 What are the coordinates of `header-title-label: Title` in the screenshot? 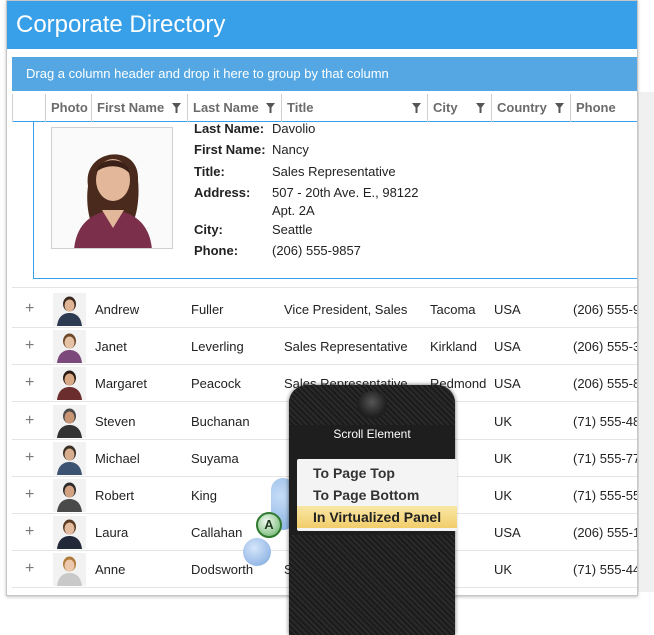 It's located at (300, 107).